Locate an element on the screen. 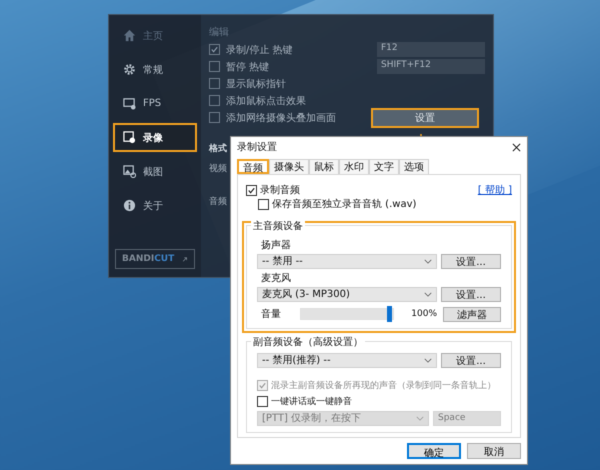 The image size is (600, 470). tab: 选项 is located at coordinates (414, 166).